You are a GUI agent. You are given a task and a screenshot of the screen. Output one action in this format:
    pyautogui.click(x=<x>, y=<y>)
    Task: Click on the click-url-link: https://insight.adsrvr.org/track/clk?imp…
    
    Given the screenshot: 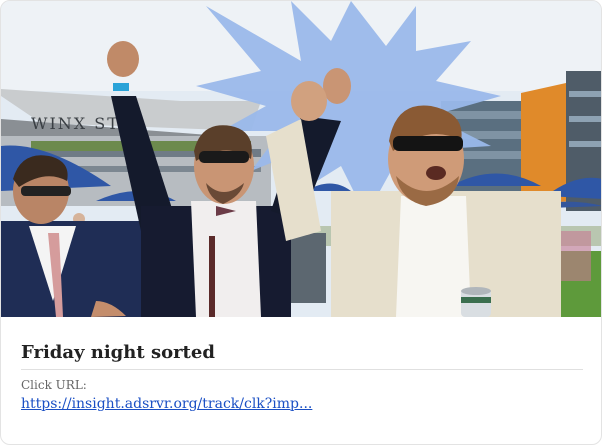 What is the action you would take?
    pyautogui.click(x=302, y=404)
    